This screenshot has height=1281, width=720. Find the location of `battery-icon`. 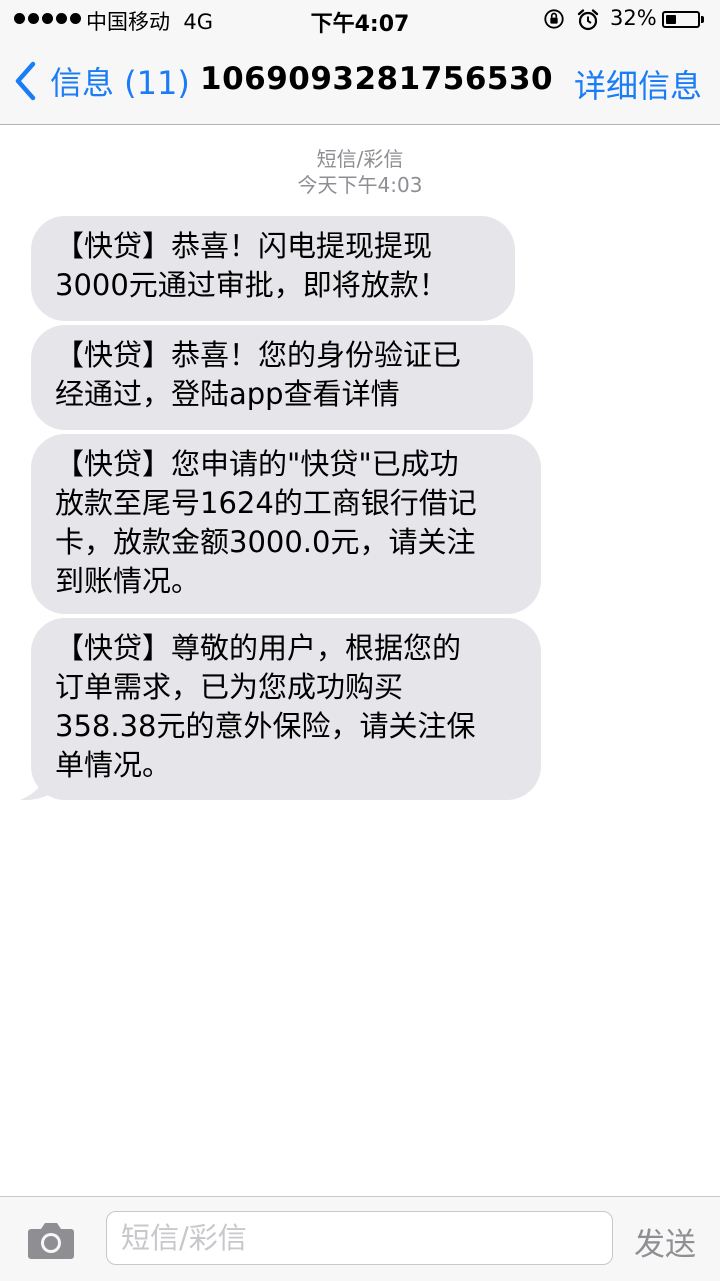

battery-icon is located at coordinates (681, 19).